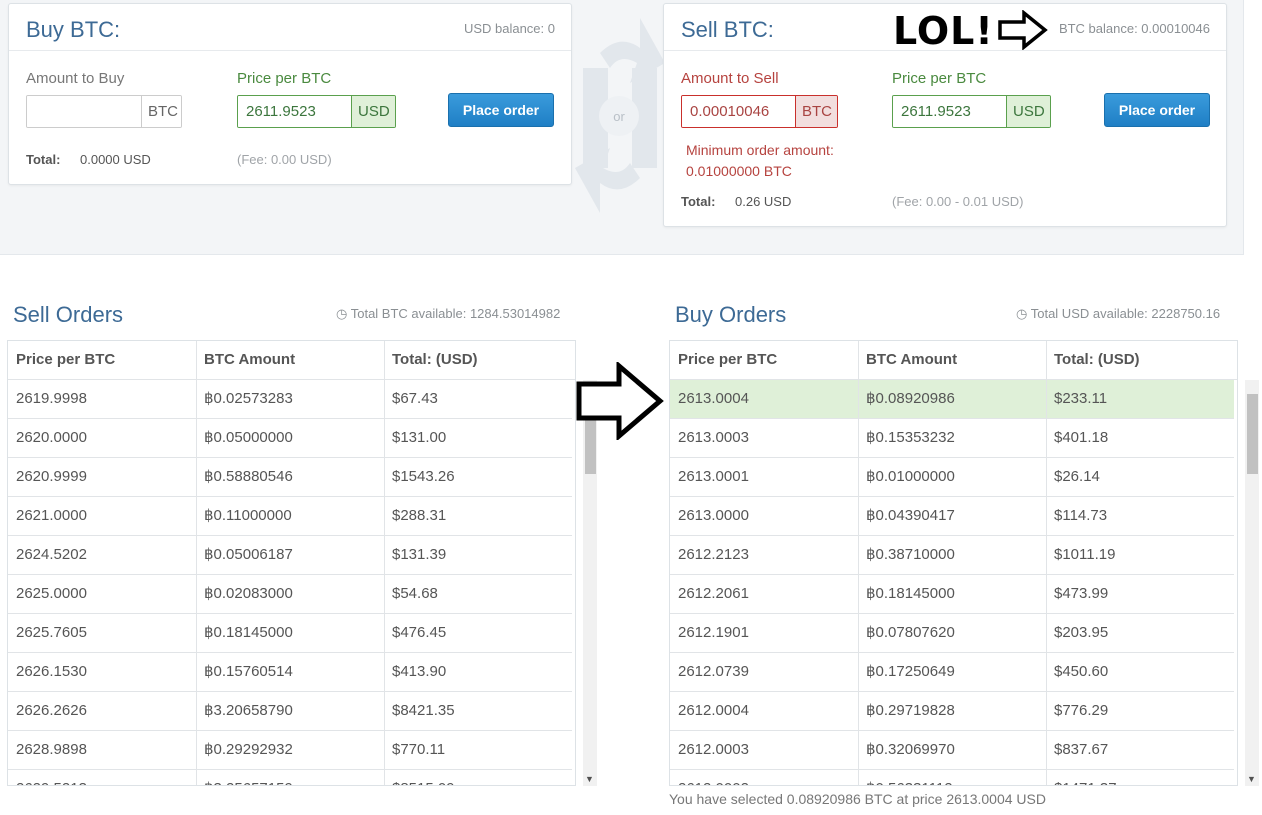 Image resolution: width=1262 pixels, height=815 pixels. Describe the element at coordinates (419, 437) in the screenshot. I see `total-cell: $131.00` at that location.